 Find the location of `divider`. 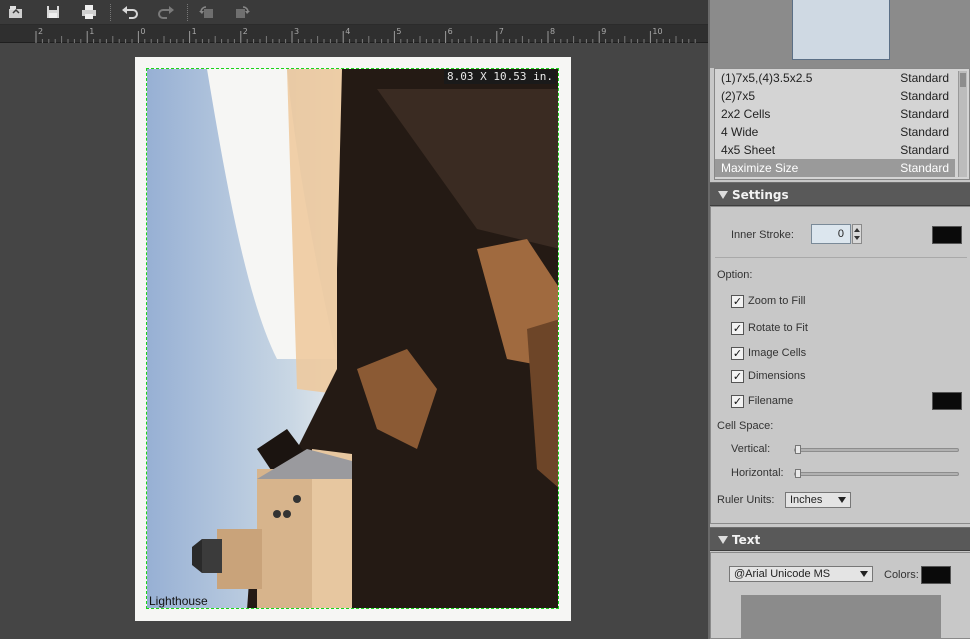

divider is located at coordinates (841, 257).